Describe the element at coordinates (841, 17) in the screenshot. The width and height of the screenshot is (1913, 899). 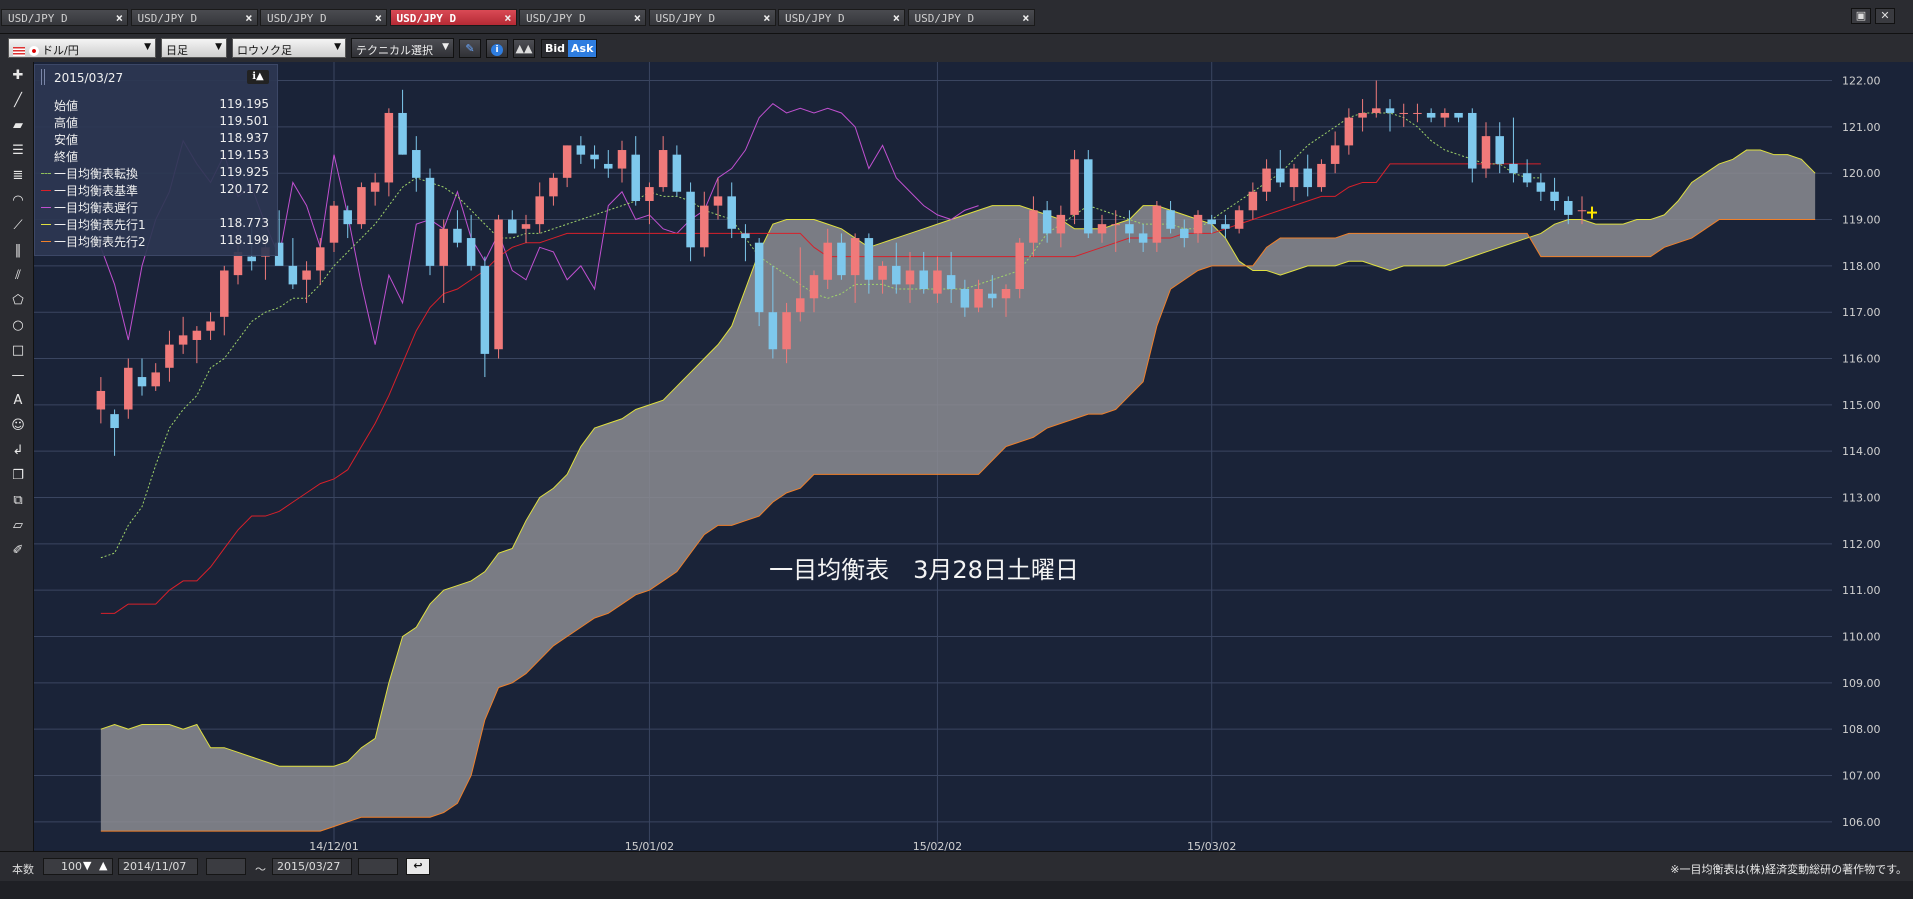
I see `tab-7: USD/JPY D ×` at that location.